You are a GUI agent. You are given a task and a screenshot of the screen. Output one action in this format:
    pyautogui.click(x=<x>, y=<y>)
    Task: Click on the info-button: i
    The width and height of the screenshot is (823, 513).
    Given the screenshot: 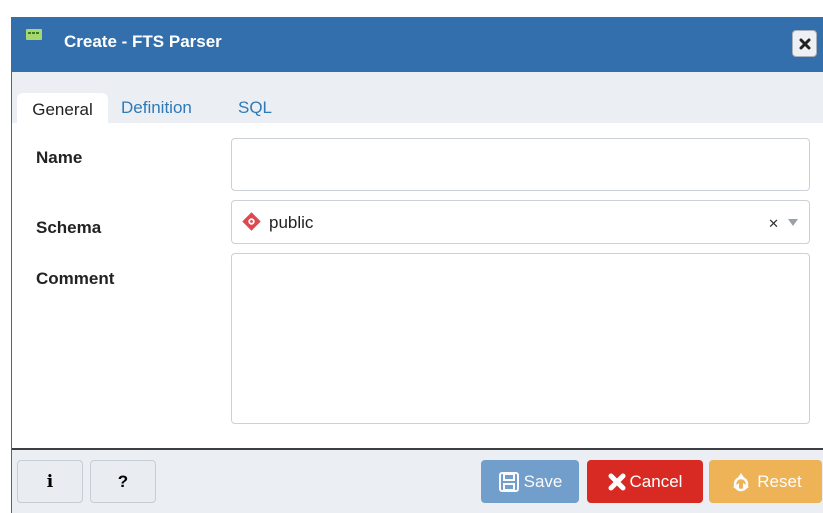 What is the action you would take?
    pyautogui.click(x=50, y=481)
    